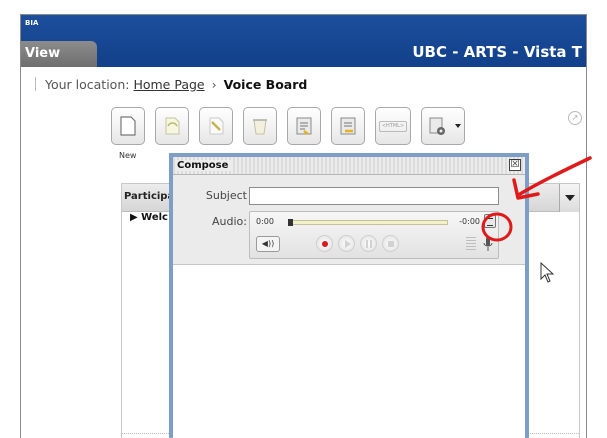  I want to click on audio-menu-button, so click(490, 221).